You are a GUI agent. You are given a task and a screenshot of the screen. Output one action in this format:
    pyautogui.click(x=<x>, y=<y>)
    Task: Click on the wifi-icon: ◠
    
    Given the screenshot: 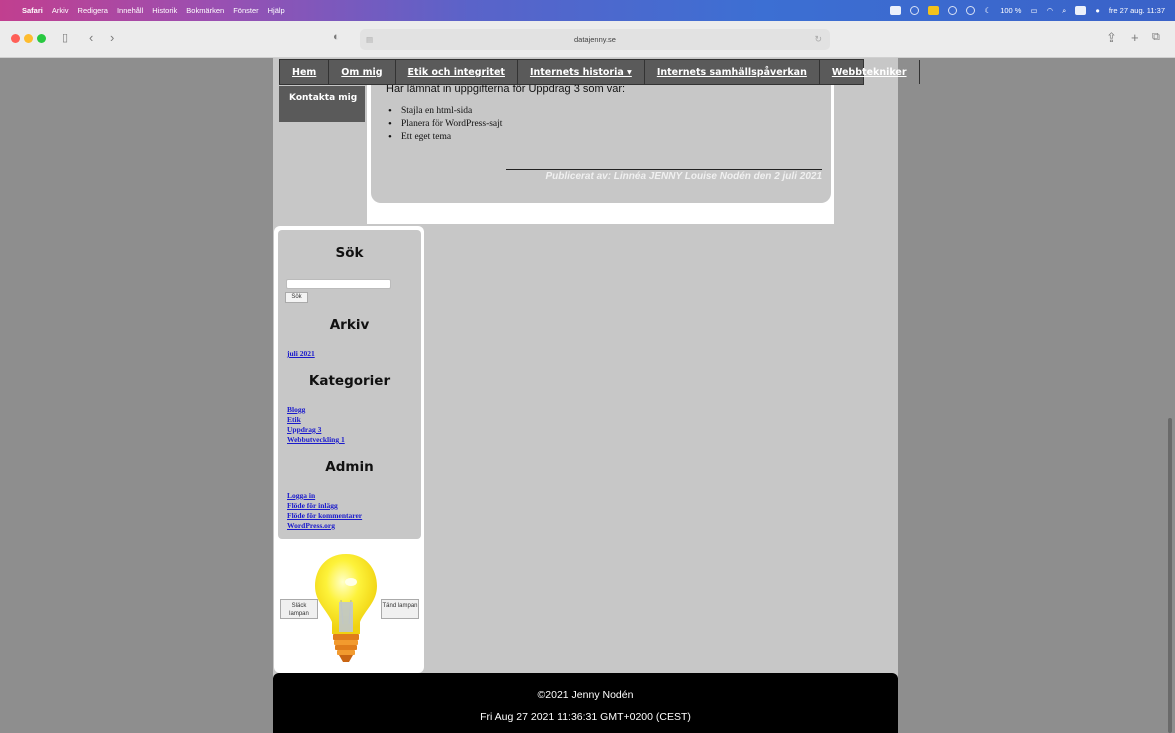 What is the action you would take?
    pyautogui.click(x=1050, y=10)
    